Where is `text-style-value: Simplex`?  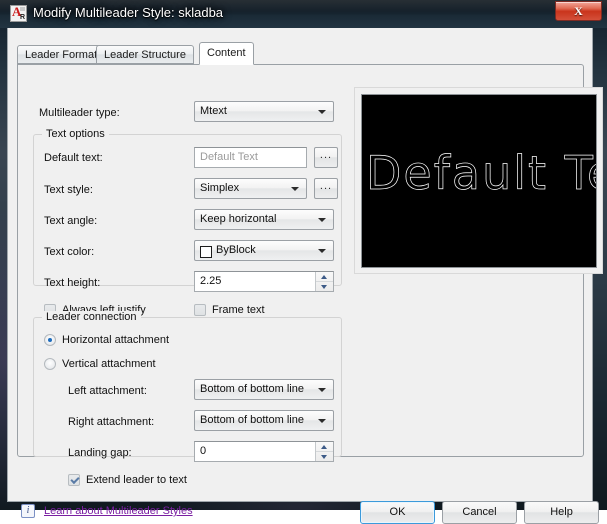
text-style-value: Simplex is located at coordinates (220, 188).